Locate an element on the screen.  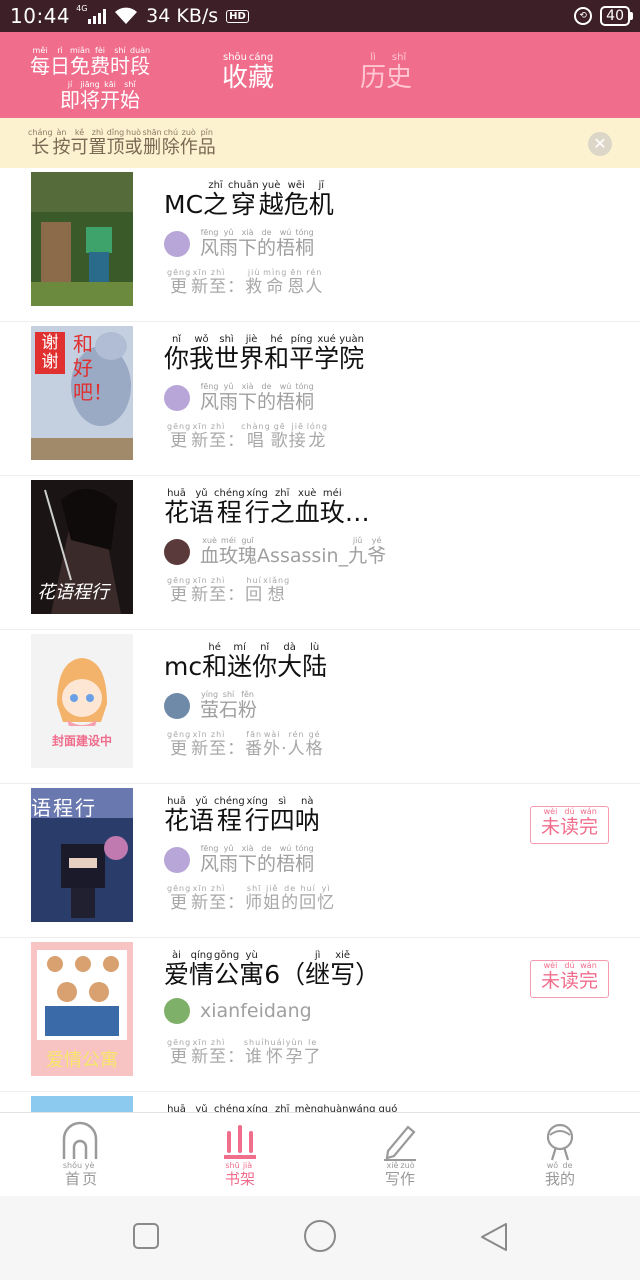
title-char: 爱ài is located at coordinates (177, 969).